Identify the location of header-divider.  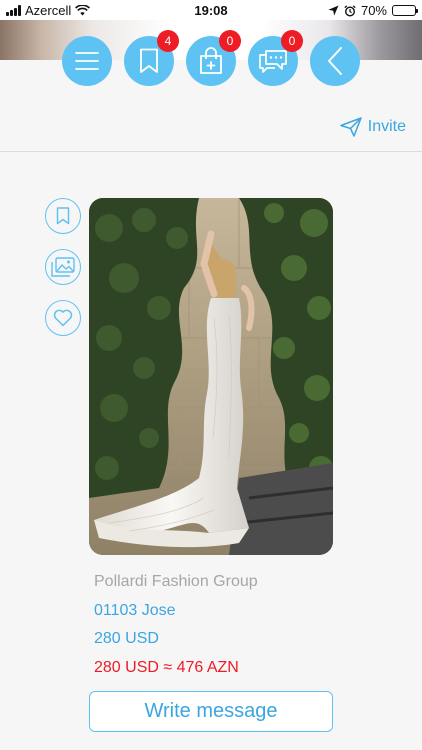
(211, 151).